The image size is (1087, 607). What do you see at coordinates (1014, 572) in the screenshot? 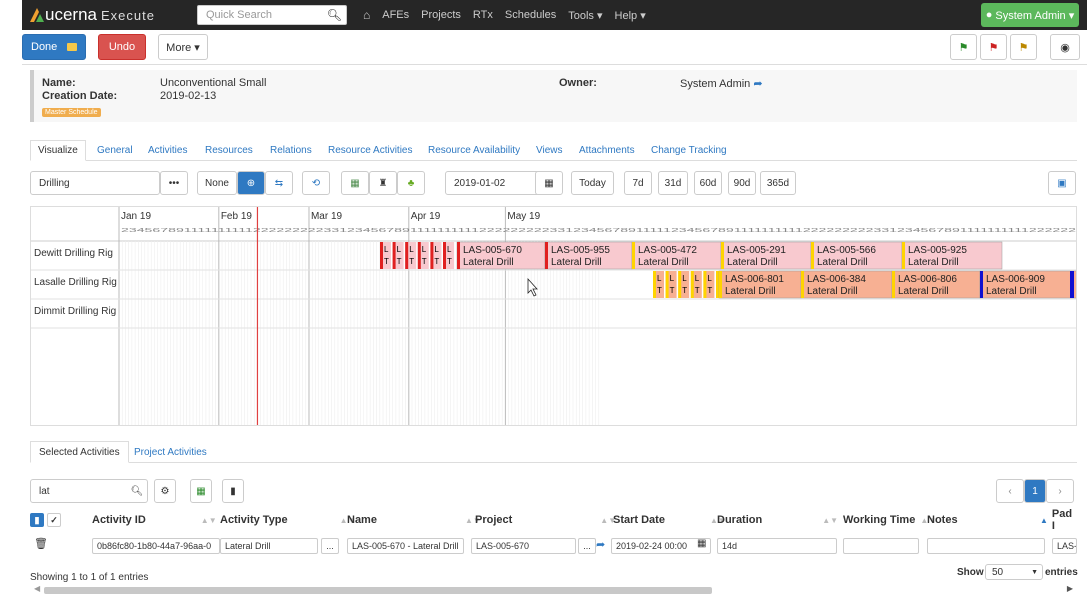
I see `page-size-select: 50 ▼` at bounding box center [1014, 572].